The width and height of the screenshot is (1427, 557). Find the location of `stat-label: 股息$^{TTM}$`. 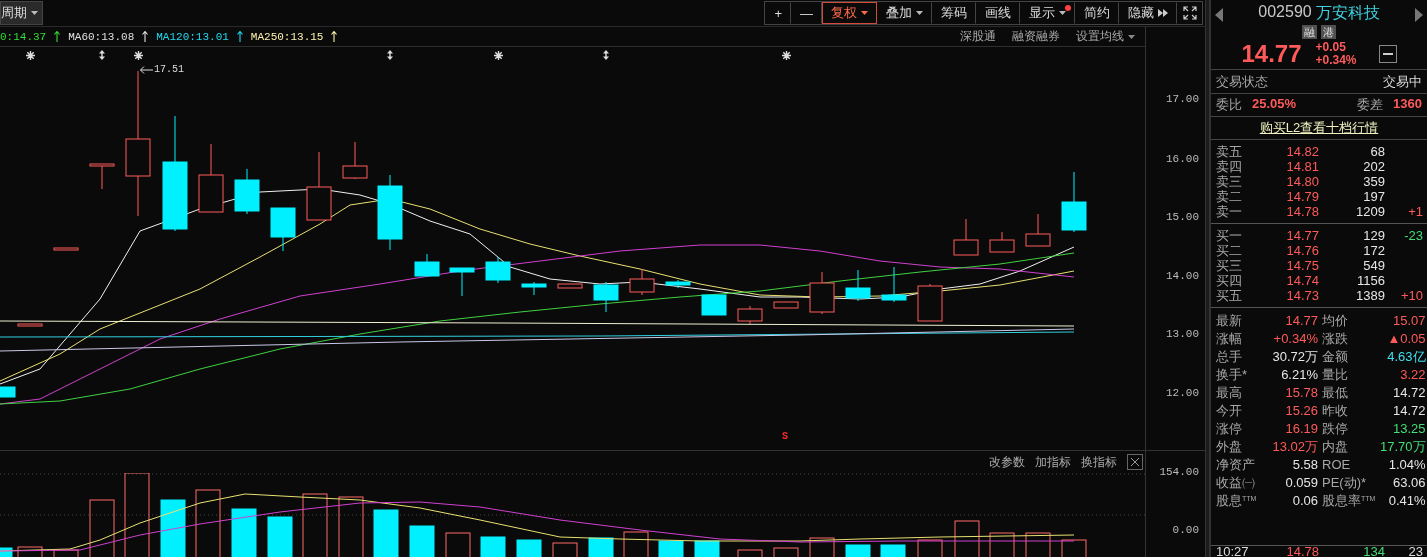

stat-label: 股息$^{TTM}$ is located at coordinates (1236, 501).